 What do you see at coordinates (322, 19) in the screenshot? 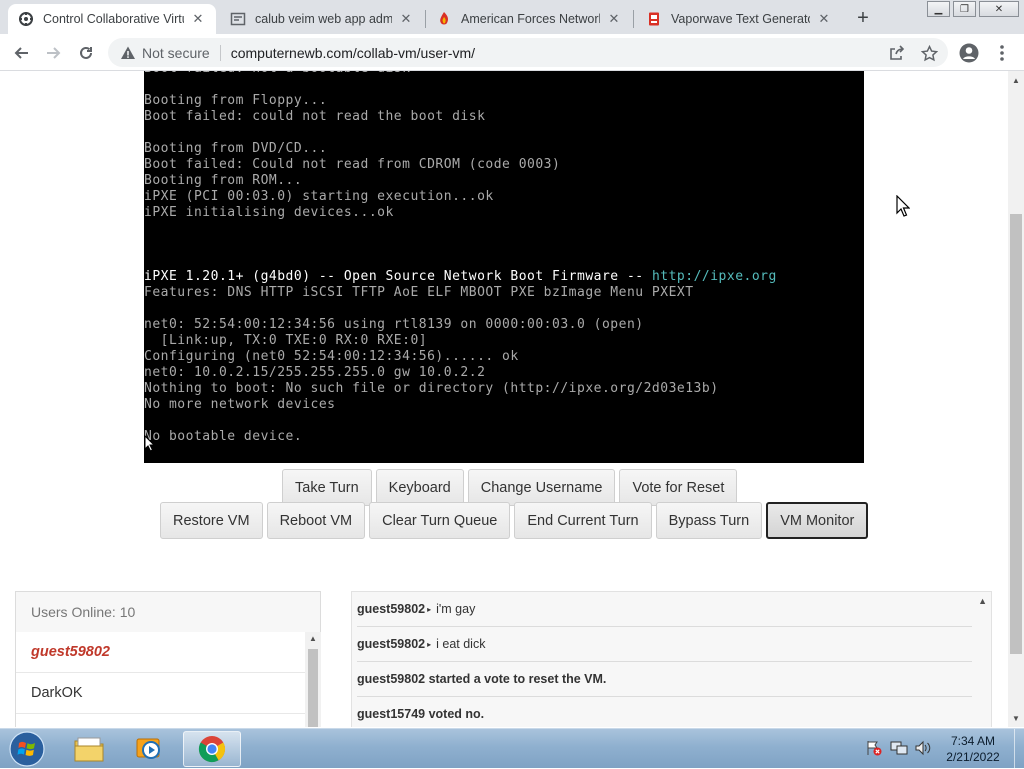
I see `tab-calub-veim: calub veim web app admin ✕` at bounding box center [322, 19].